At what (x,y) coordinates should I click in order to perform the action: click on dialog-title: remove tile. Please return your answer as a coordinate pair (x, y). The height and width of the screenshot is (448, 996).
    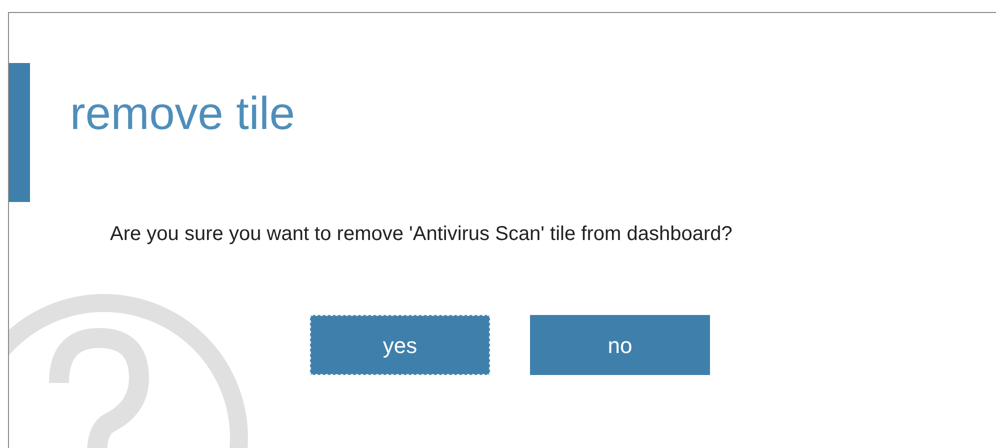
    Looking at the image, I should click on (183, 113).